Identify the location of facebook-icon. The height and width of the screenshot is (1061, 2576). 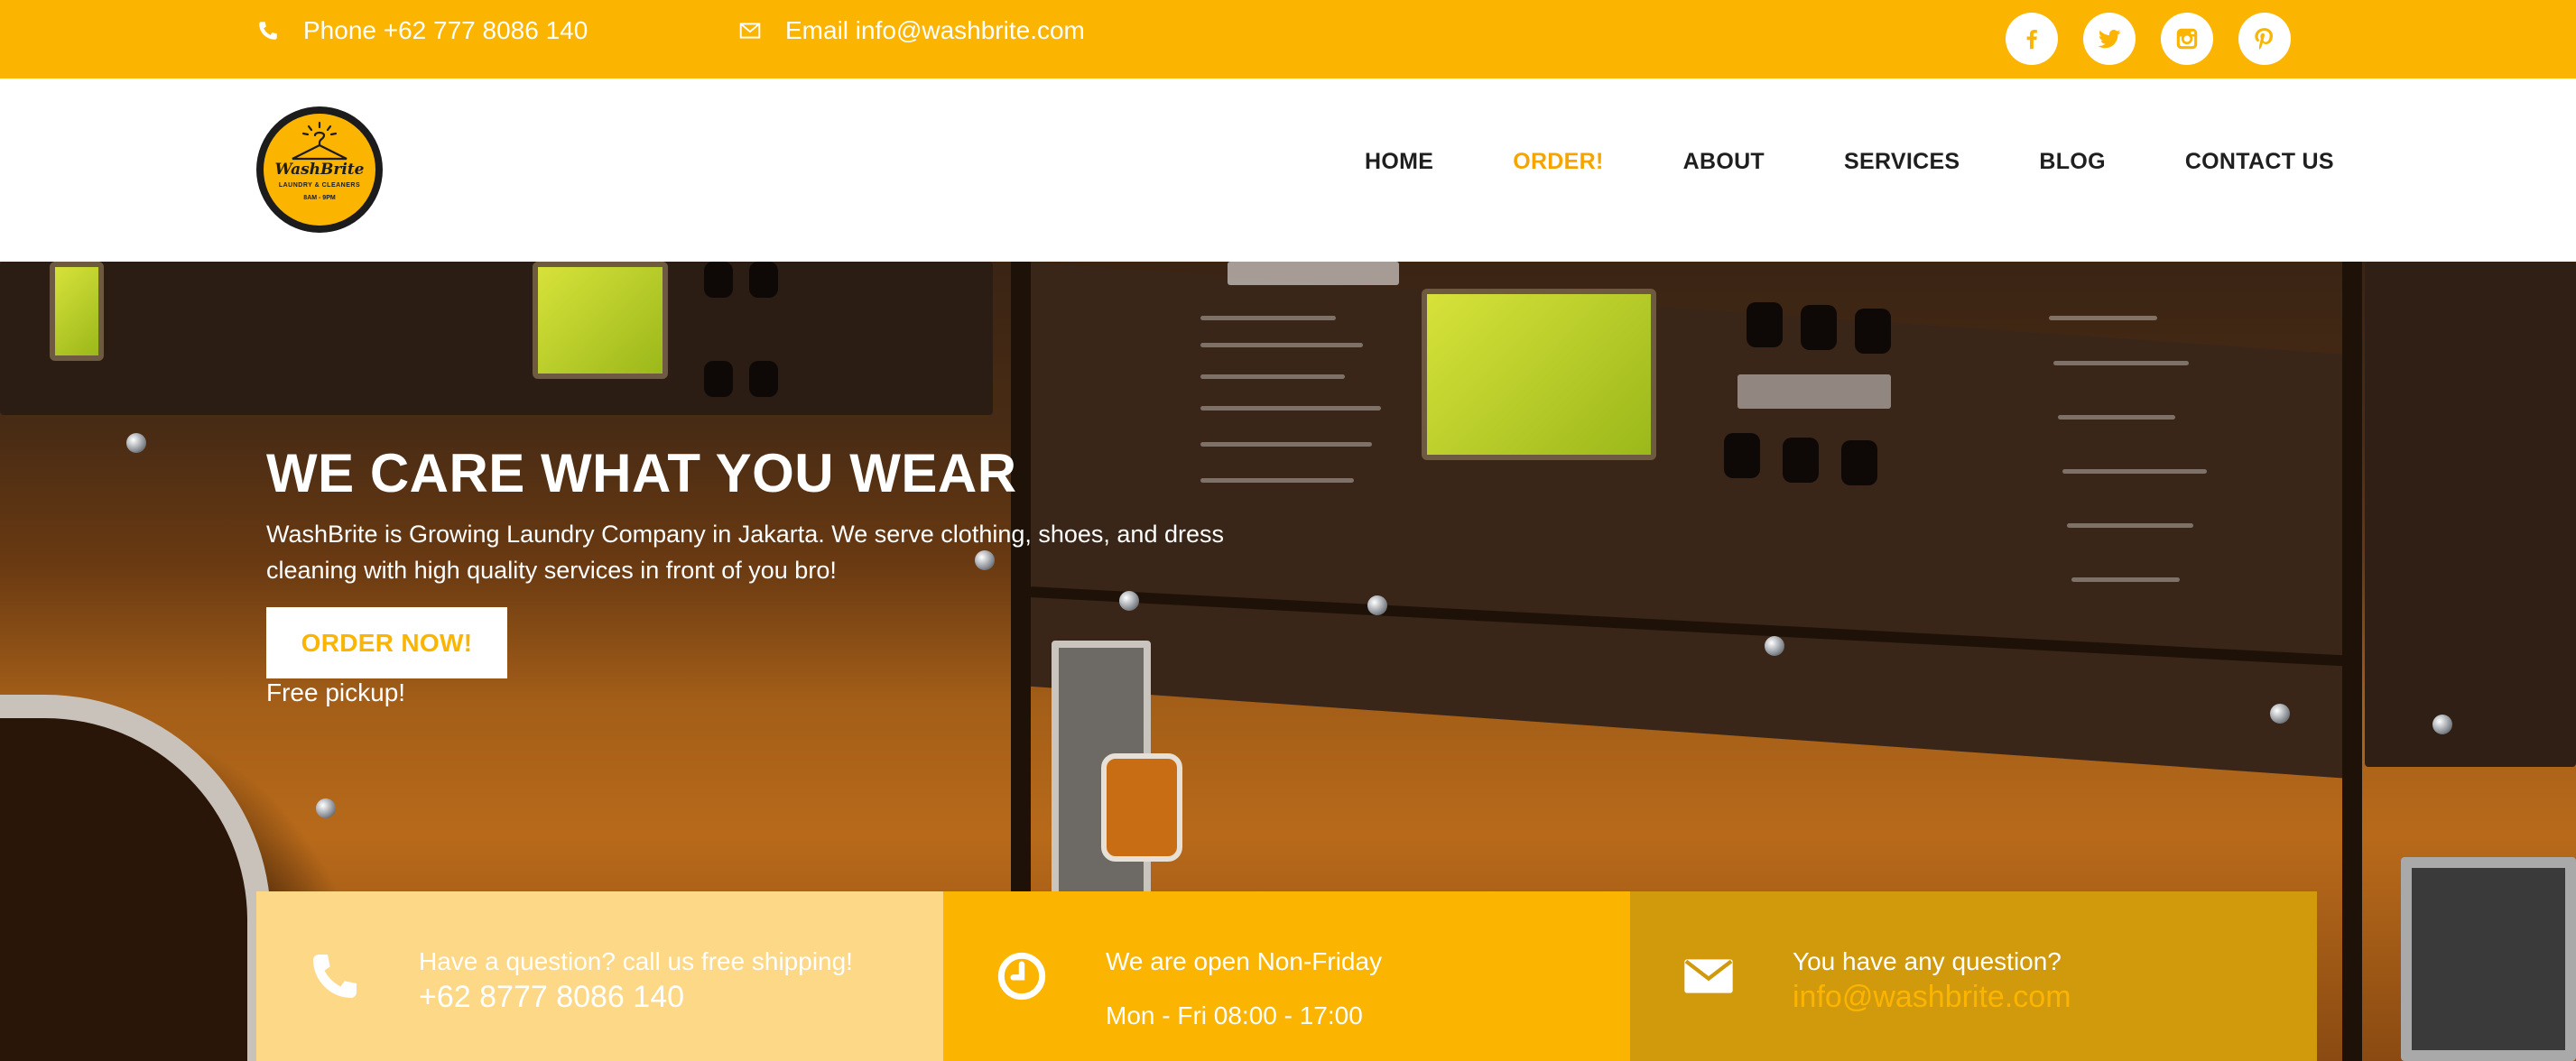
(2031, 40).